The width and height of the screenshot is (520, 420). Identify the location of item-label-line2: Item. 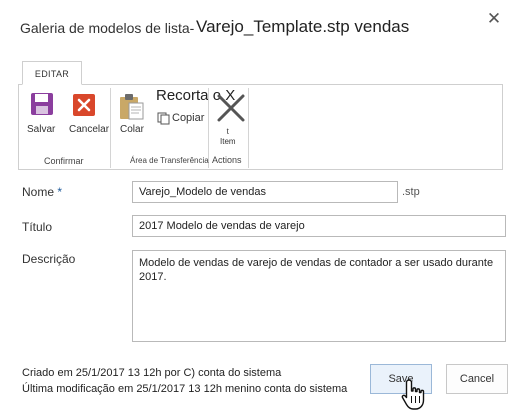
(228, 141).